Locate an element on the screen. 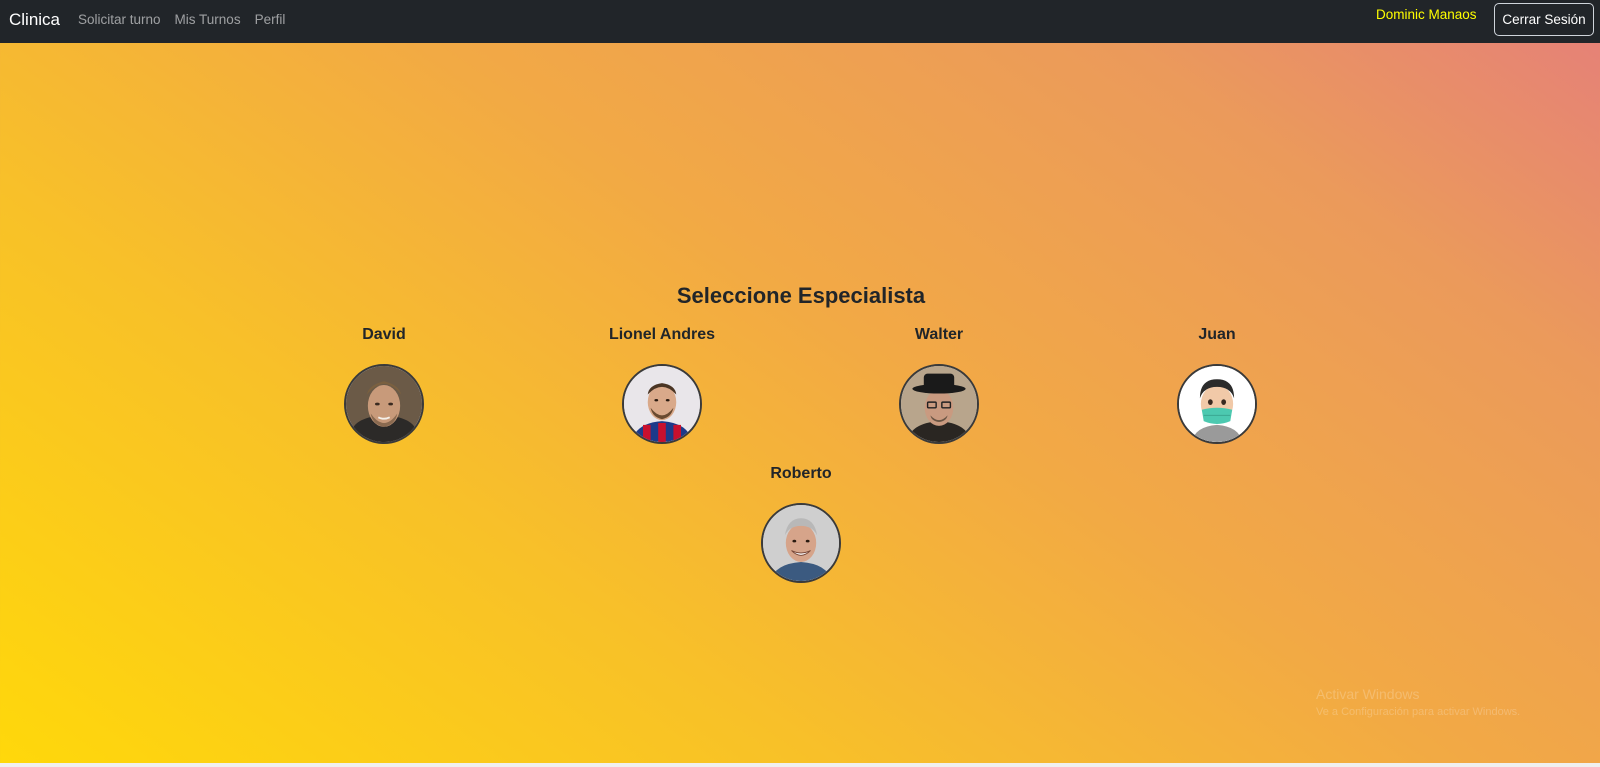 This screenshot has width=1600, height=767. page-title: Seleccione Especialista is located at coordinates (801, 295).